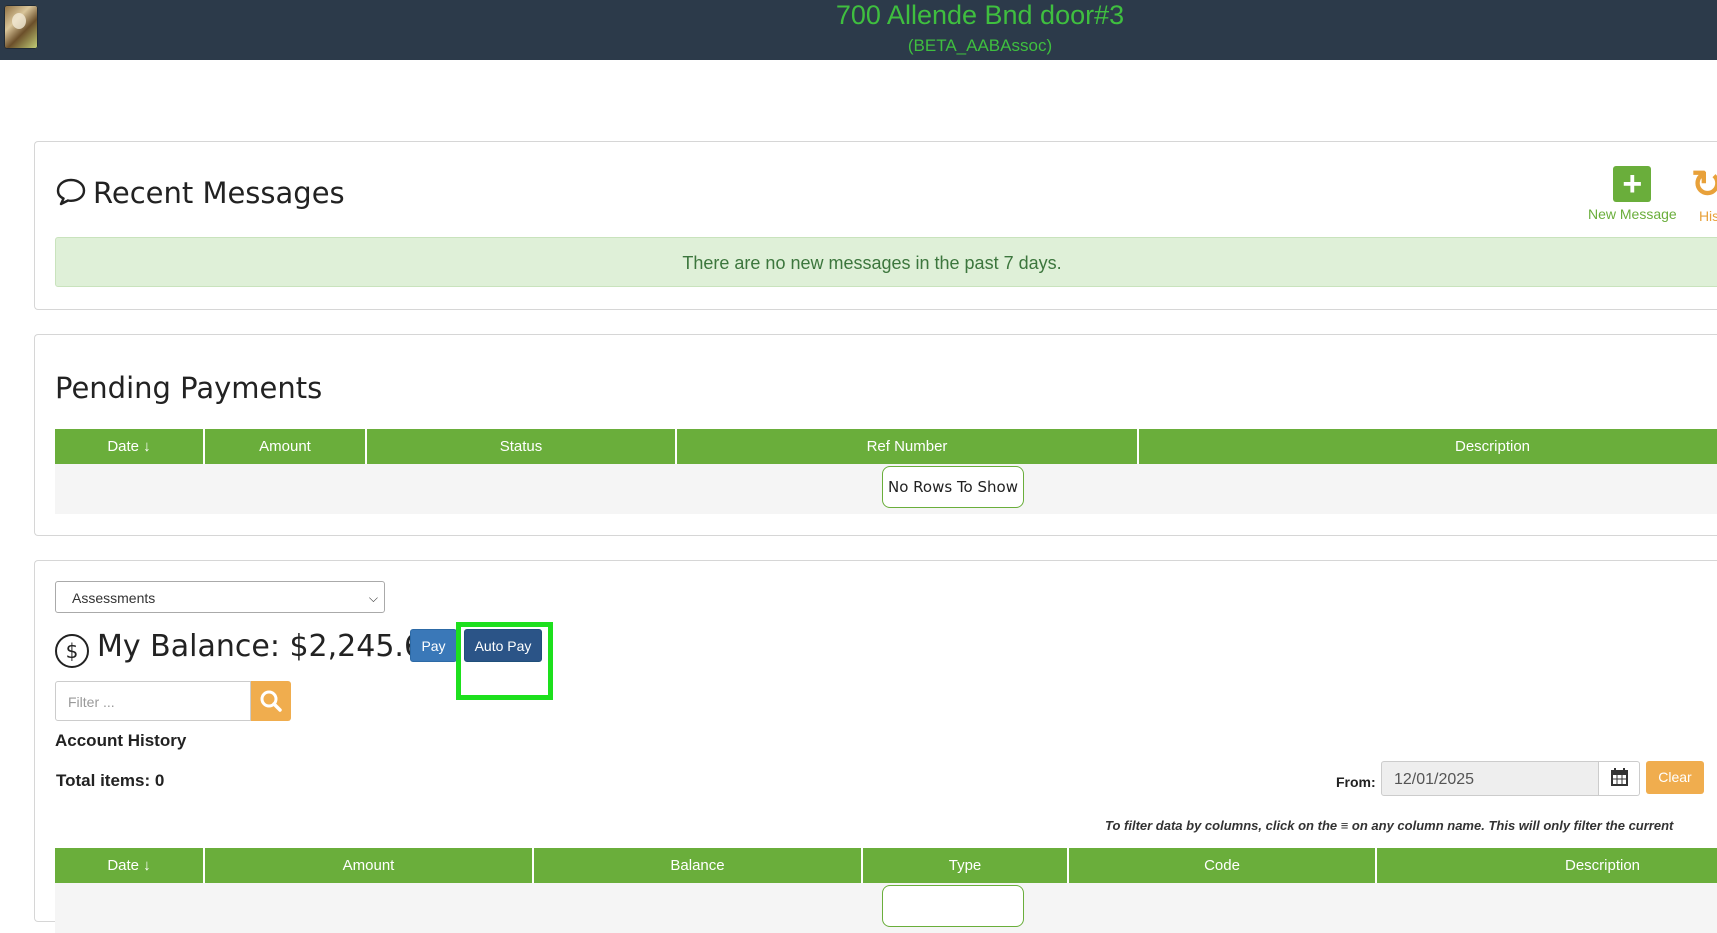 Image resolution: width=1717 pixels, height=933 pixels. I want to click on column-balance: Balance, so click(698, 865).